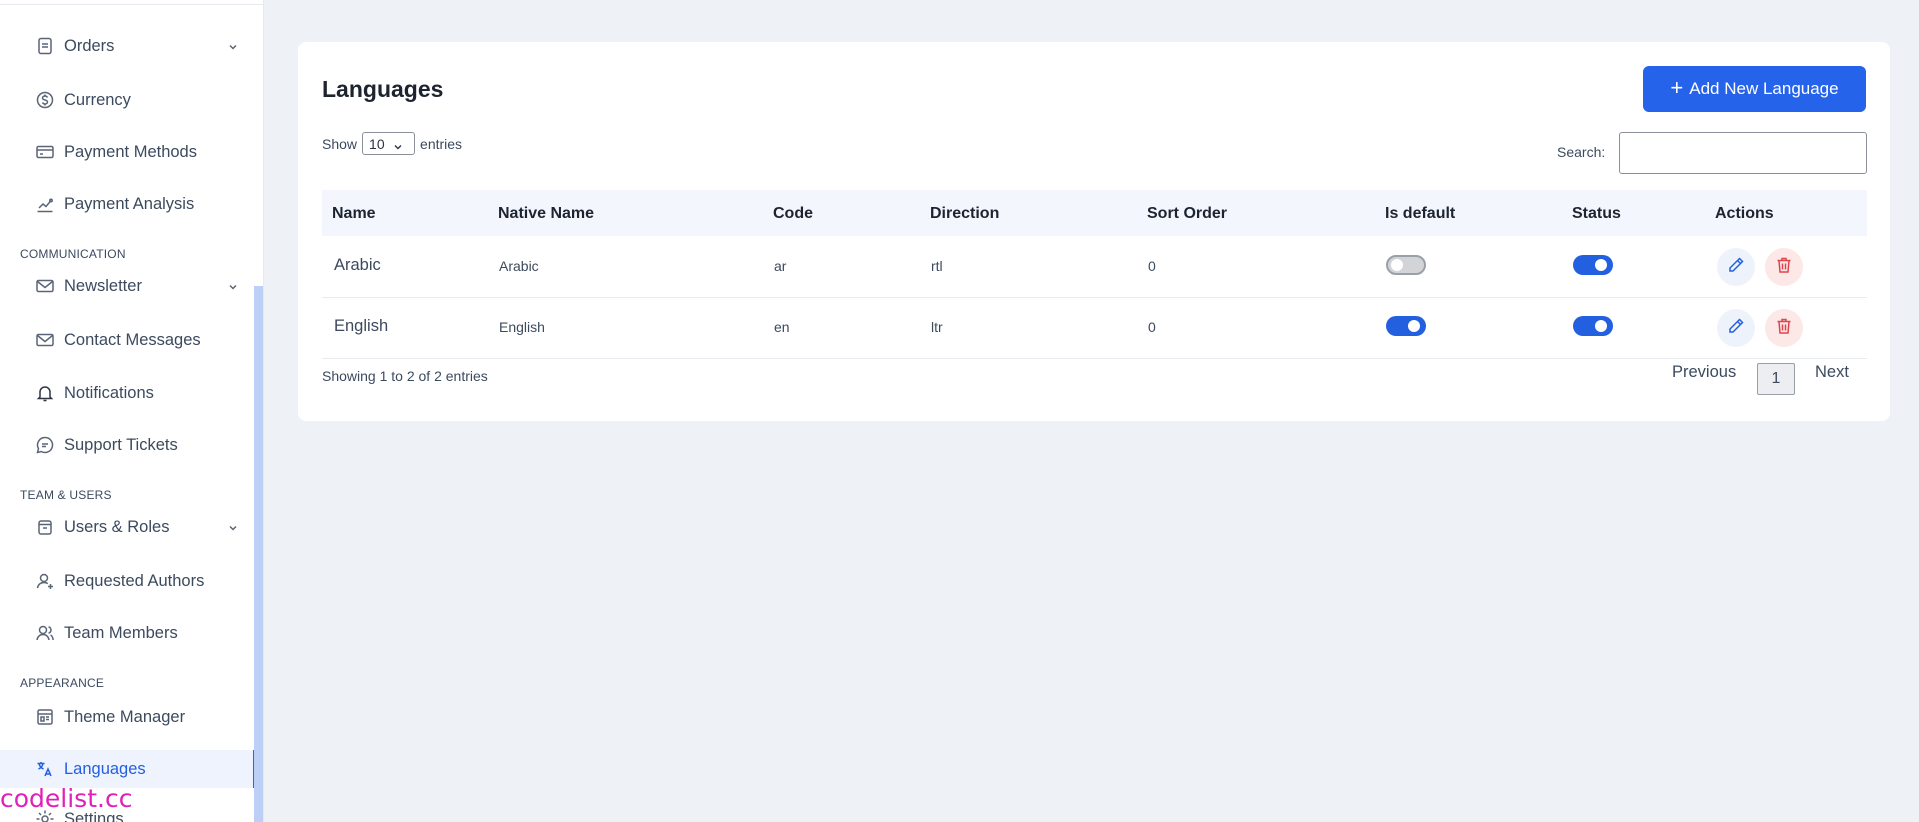  What do you see at coordinates (45, 769) in the screenshot?
I see `translate-icon` at bounding box center [45, 769].